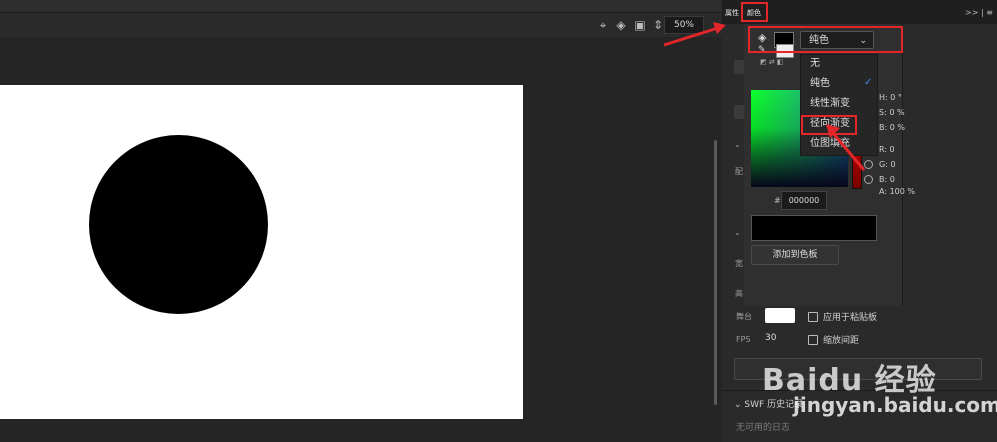  Describe the element at coordinates (887, 164) in the screenshot. I see `green-value: G: 0` at that location.